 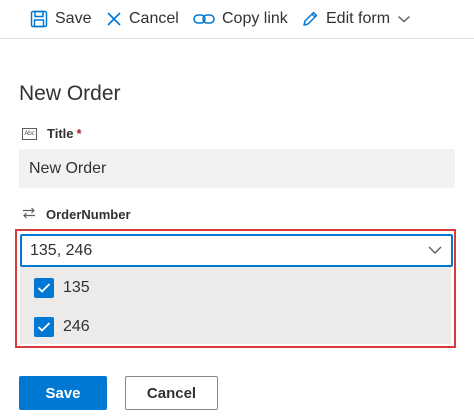 What do you see at coordinates (70, 93) in the screenshot?
I see `page-title: New Order` at bounding box center [70, 93].